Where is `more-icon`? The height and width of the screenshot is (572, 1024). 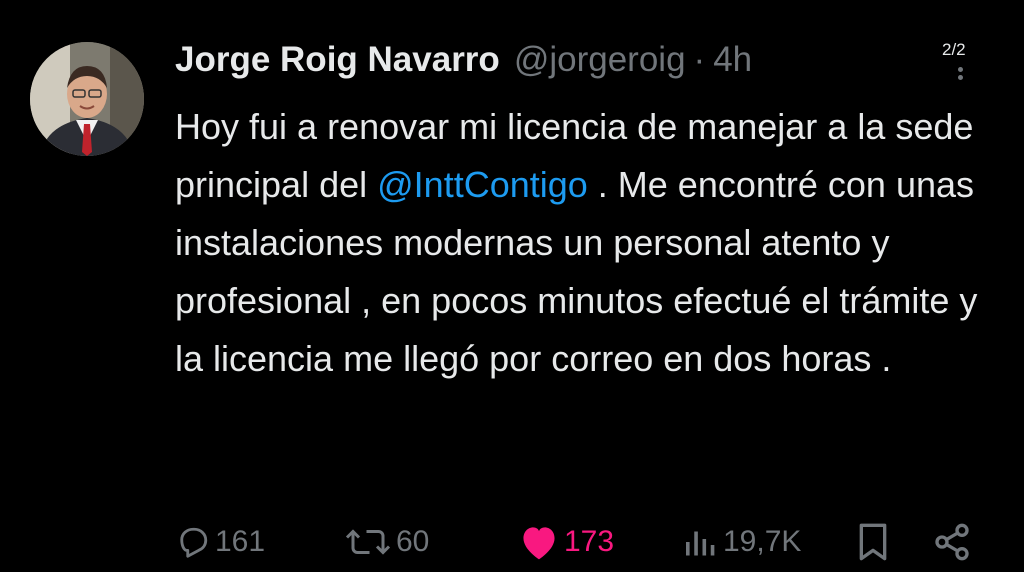 more-icon is located at coordinates (960, 73).